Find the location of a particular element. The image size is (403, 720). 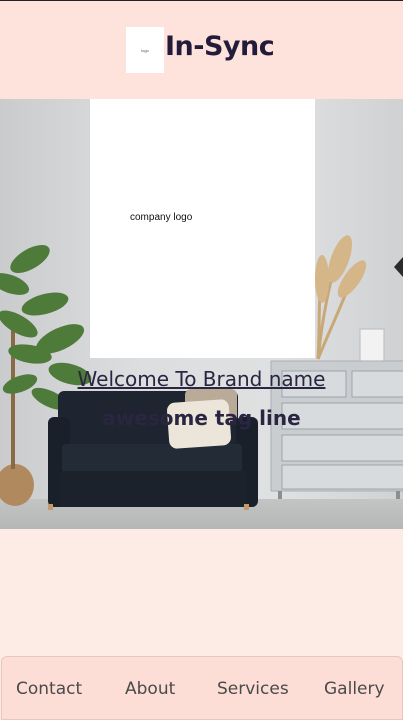

floor-lamp is located at coordinates (398, 267).